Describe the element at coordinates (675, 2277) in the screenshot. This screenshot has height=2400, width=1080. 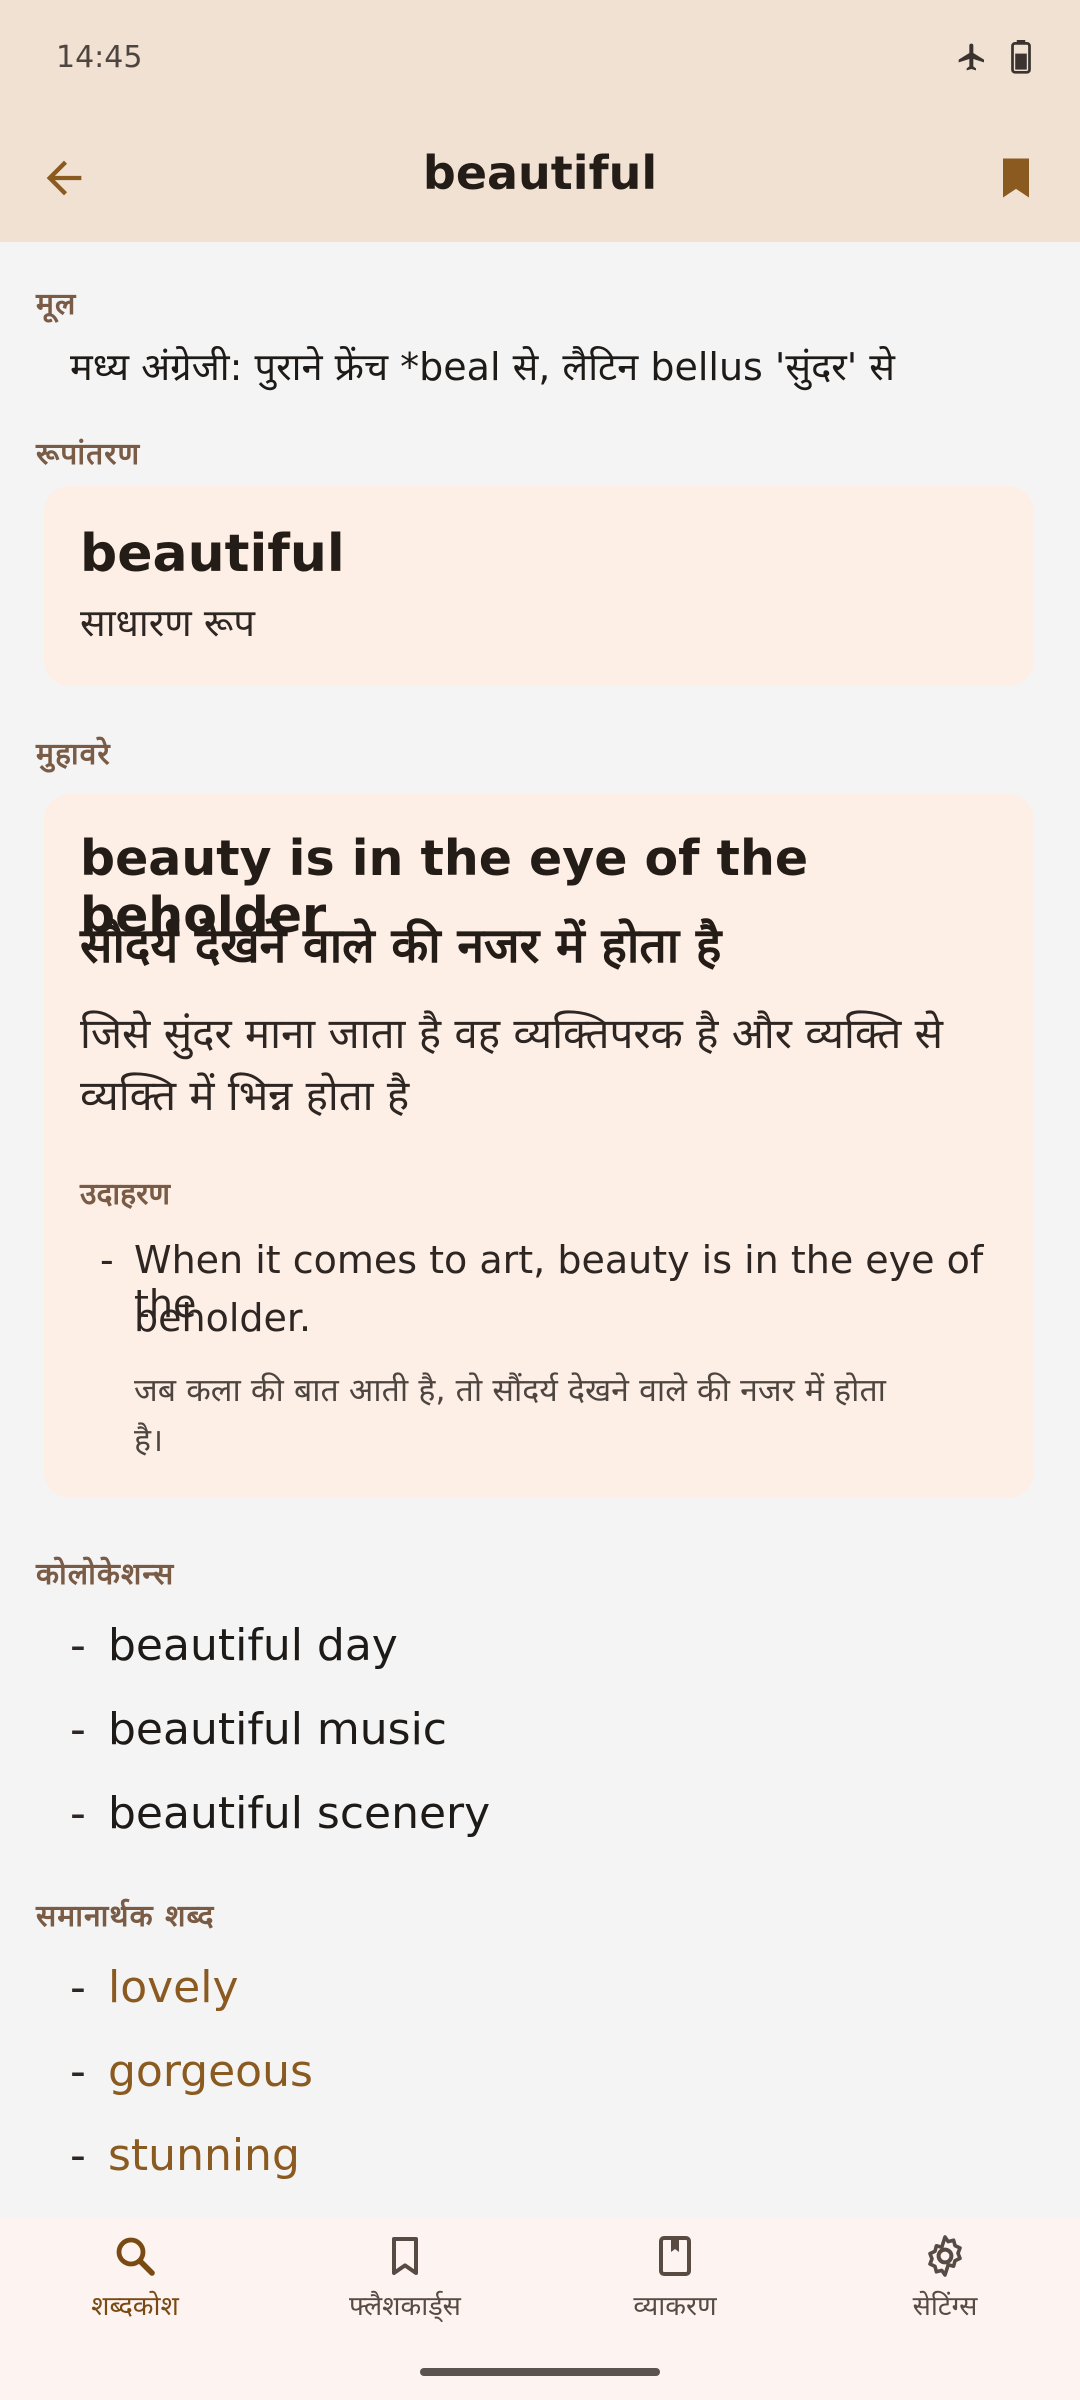
I see `nav-item-grammar: व्याकरण` at that location.